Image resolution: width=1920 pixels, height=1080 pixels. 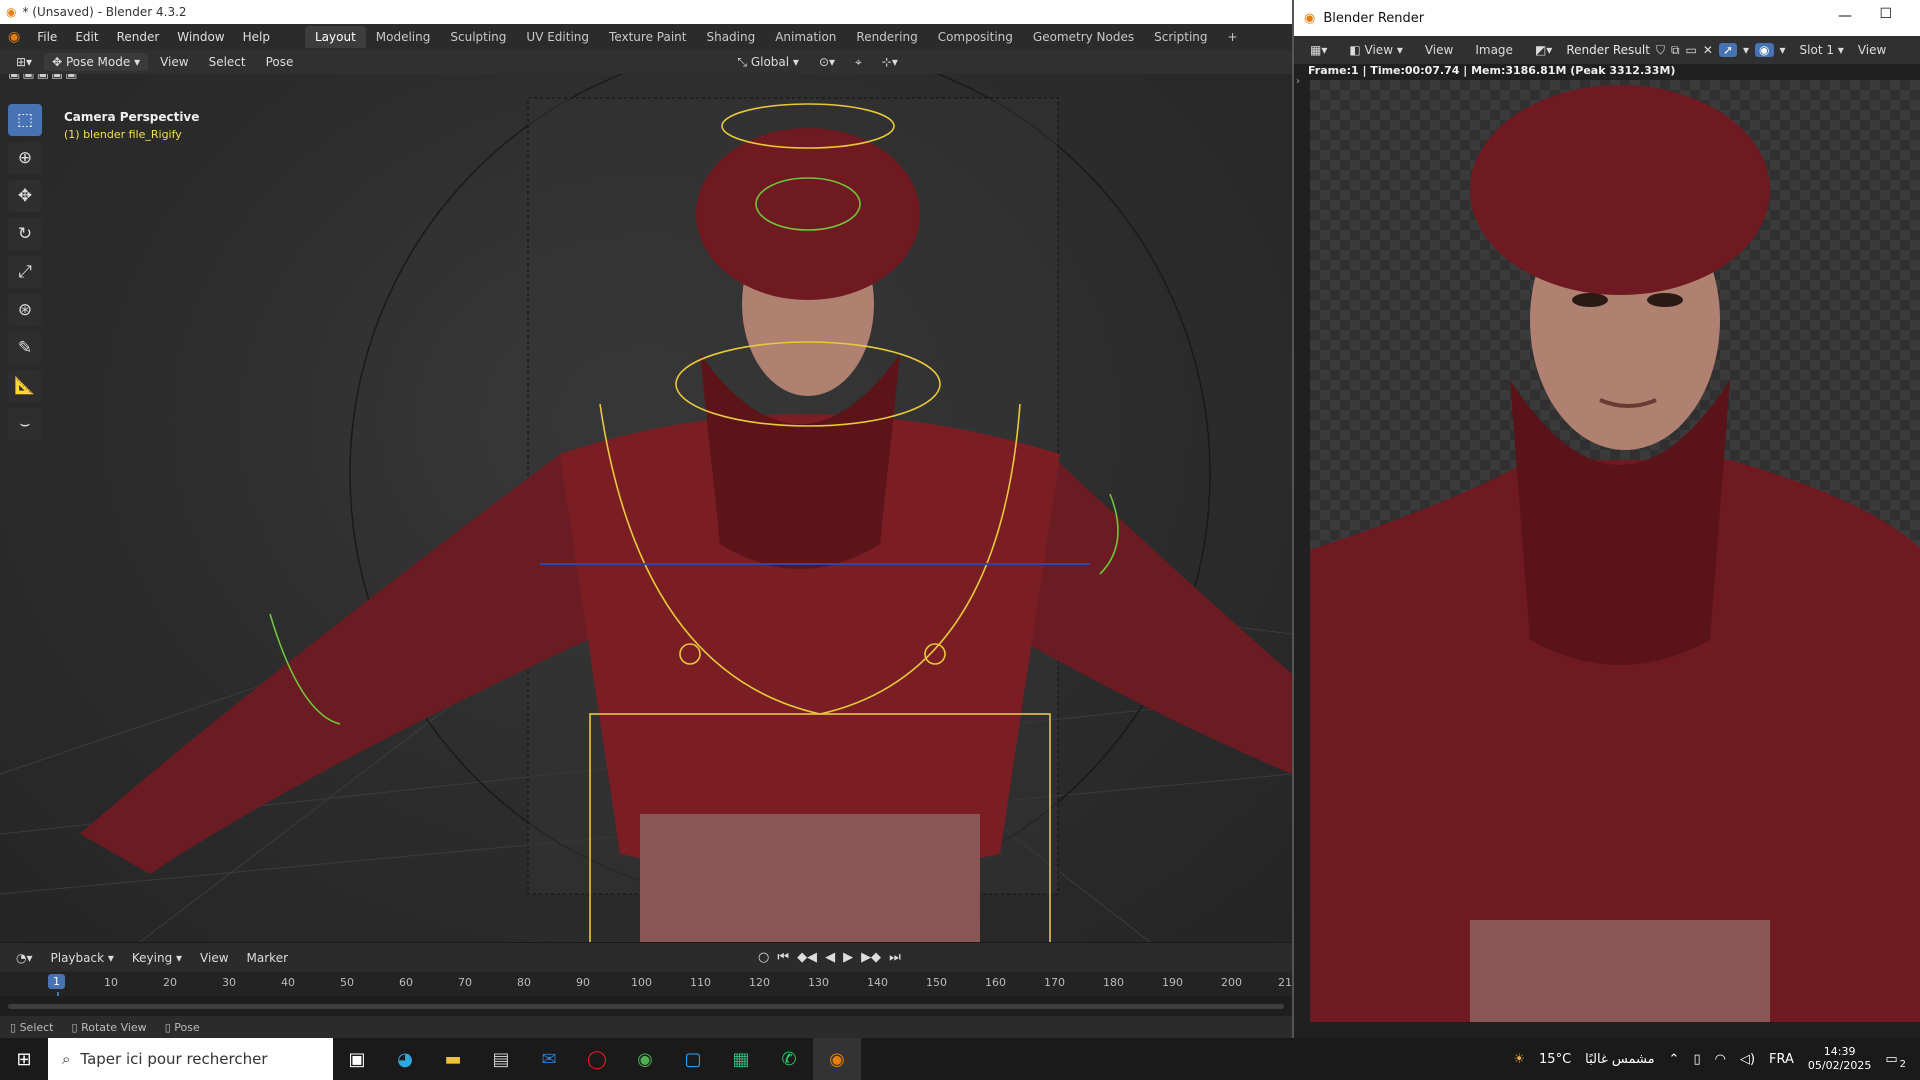 What do you see at coordinates (1494, 50) in the screenshot?
I see `render-menu-image: Image` at bounding box center [1494, 50].